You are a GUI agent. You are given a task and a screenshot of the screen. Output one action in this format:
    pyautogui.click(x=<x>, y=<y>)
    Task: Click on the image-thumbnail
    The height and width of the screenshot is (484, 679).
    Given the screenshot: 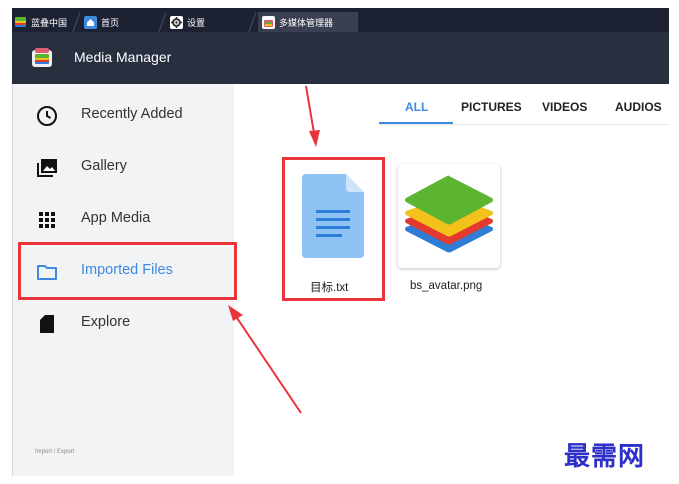 What is the action you would take?
    pyautogui.click(x=449, y=216)
    